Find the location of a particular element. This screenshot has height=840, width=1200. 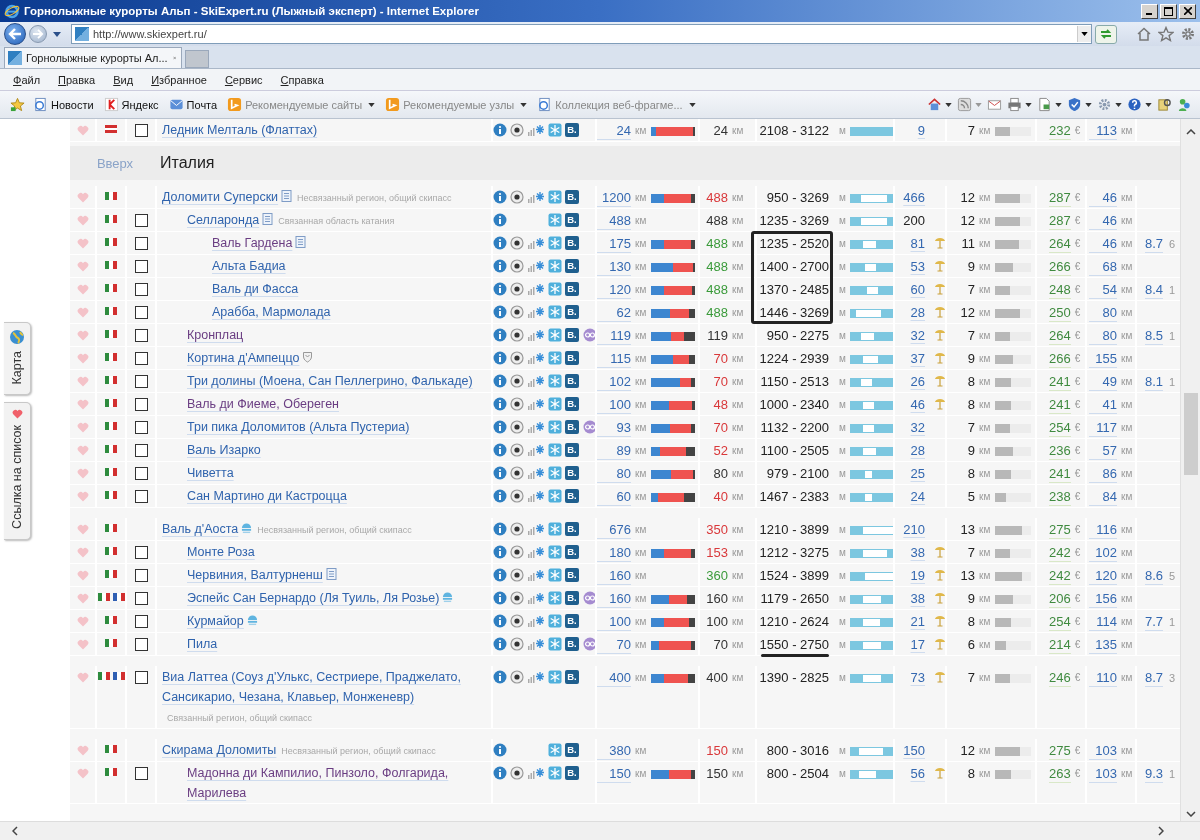

resort-link: Валь Изарко is located at coordinates (224, 450).